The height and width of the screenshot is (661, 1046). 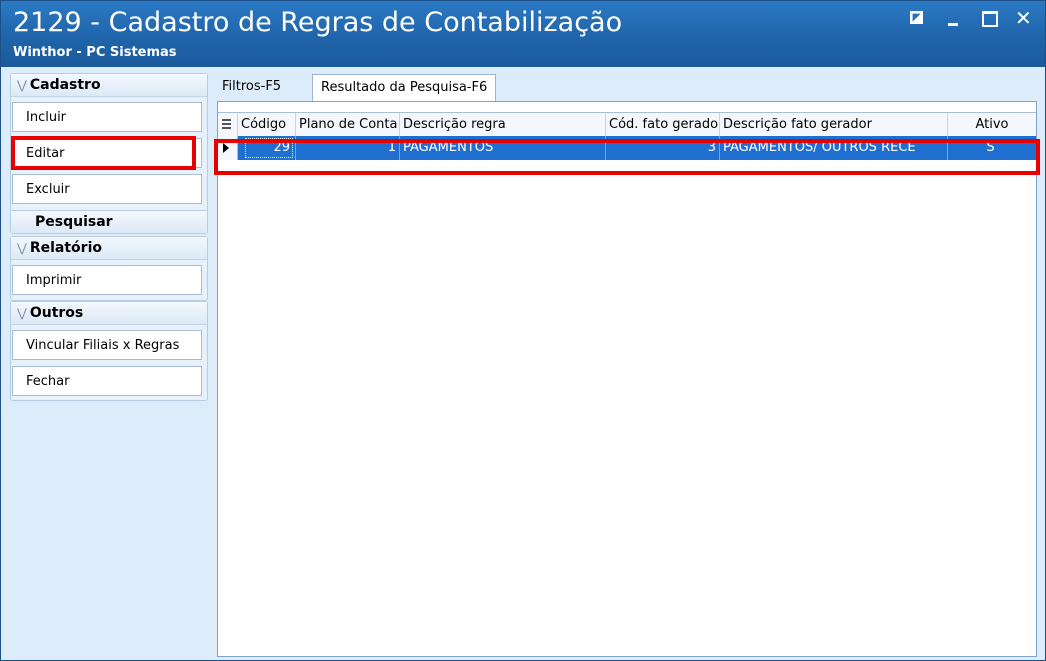 I want to click on group-relatorio: ⋁ Relatório Imprimir, so click(x=109, y=268).